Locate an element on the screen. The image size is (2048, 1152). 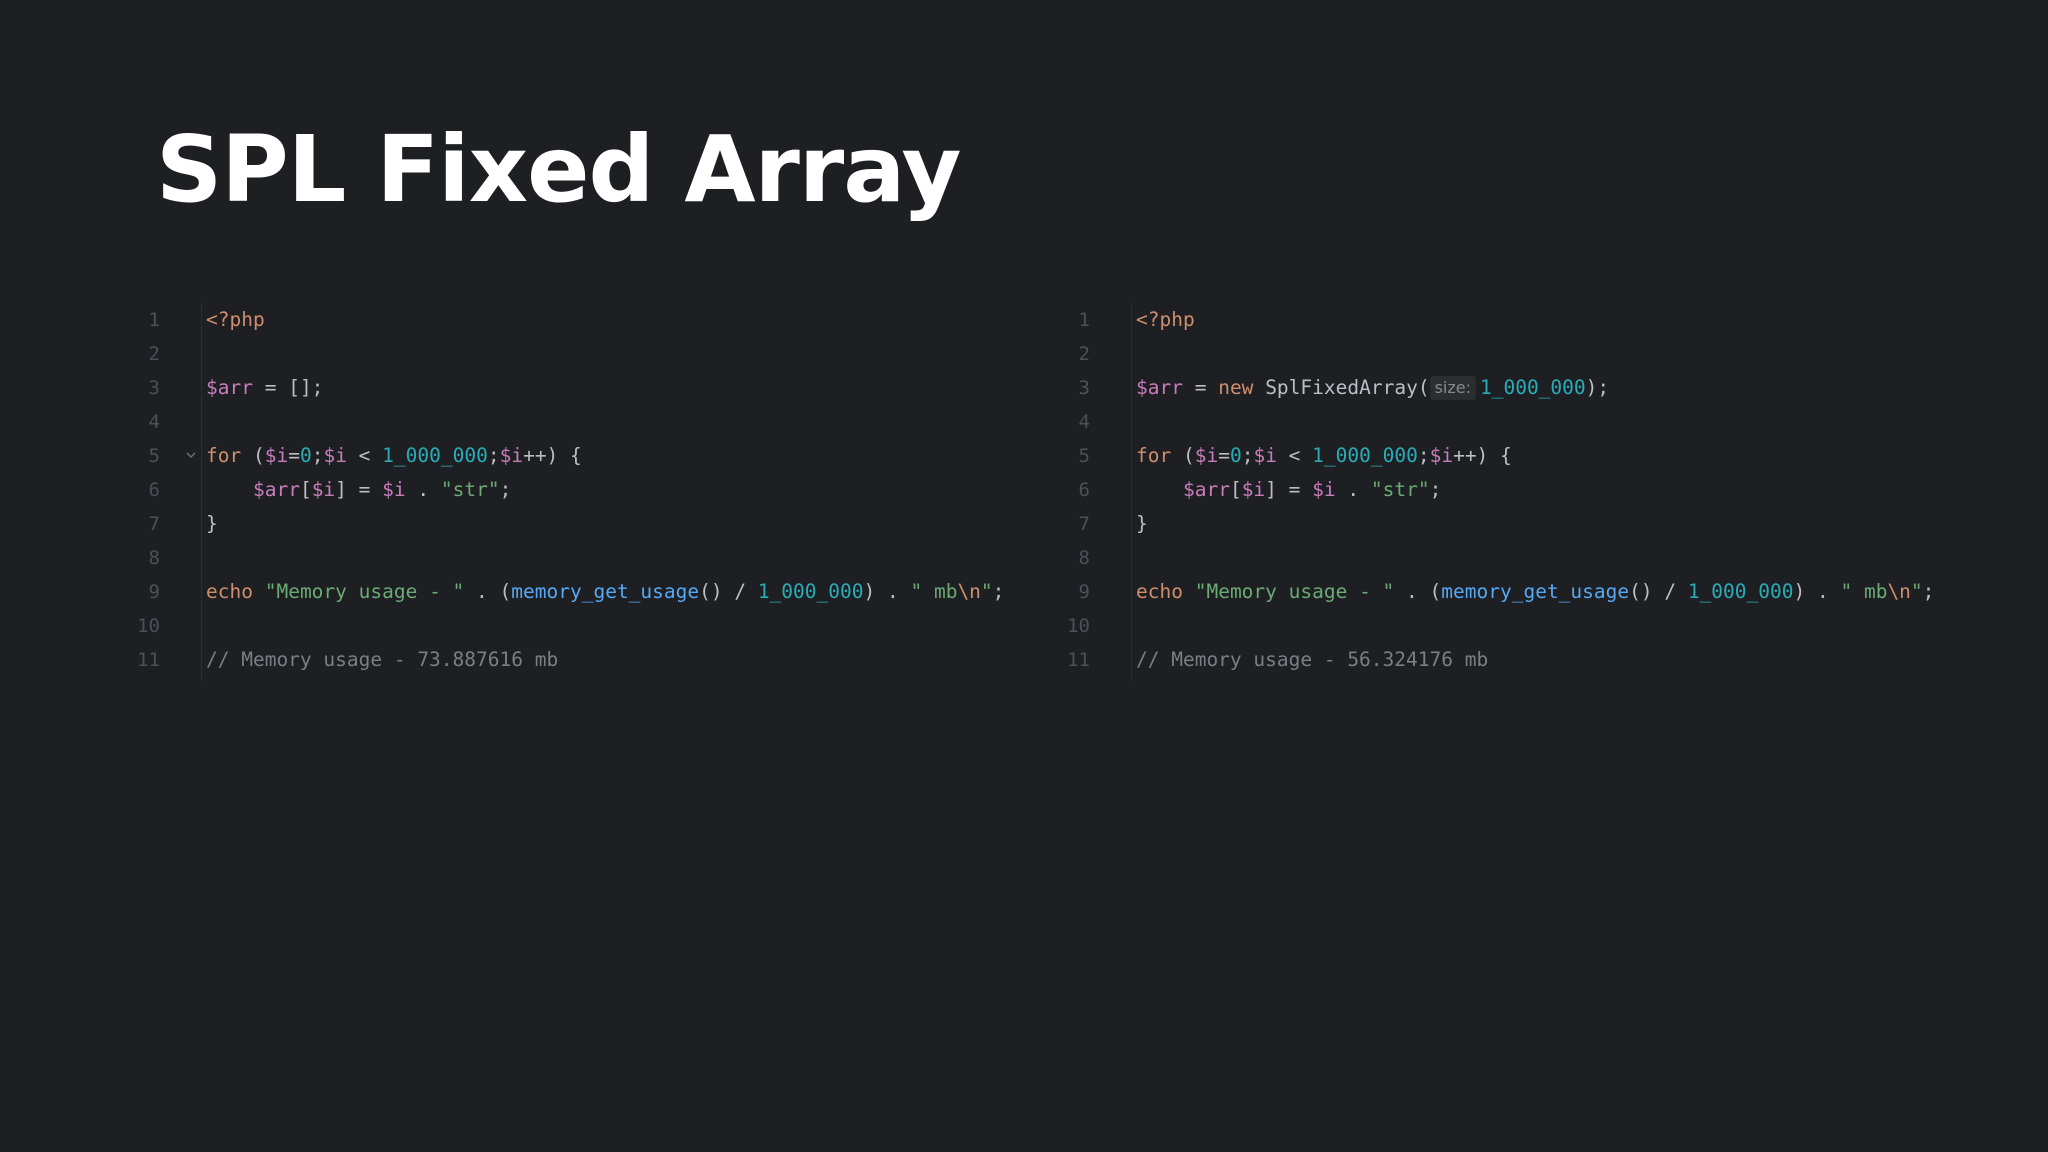
punctuation: ); is located at coordinates (1597, 387).